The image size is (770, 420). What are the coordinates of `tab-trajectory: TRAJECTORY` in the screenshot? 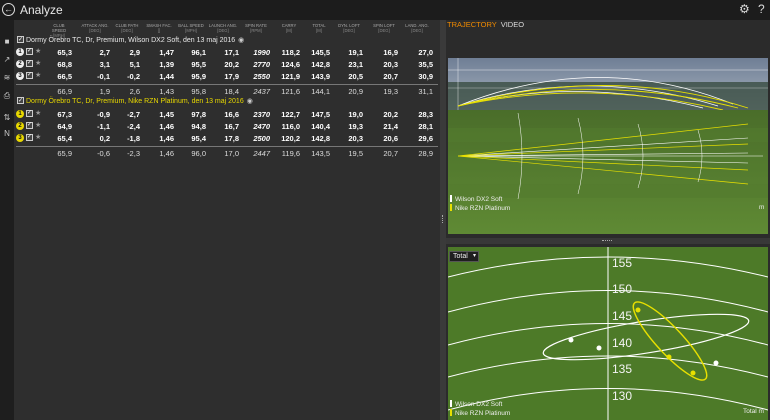 It's located at (472, 24).